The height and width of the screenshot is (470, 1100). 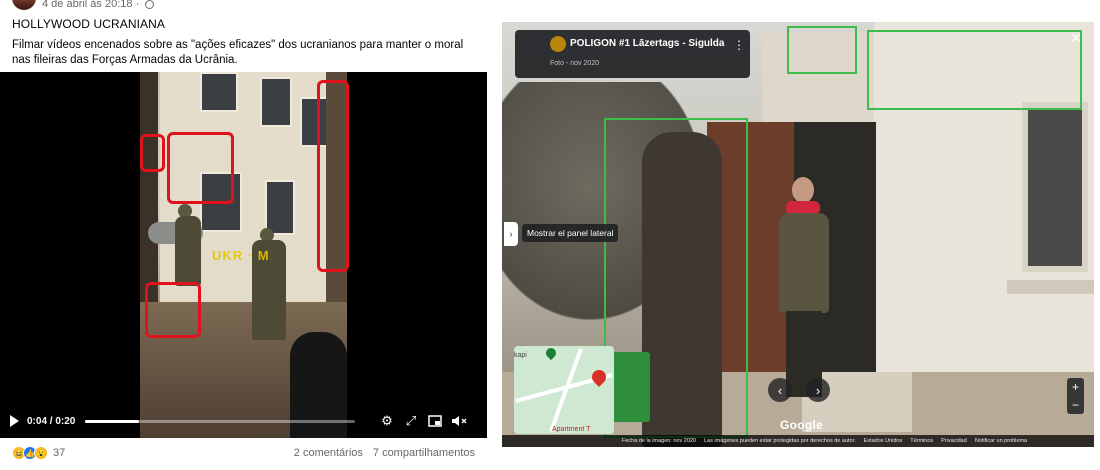 I want to click on image-date: Fecha de la imagen: nov 2020, so click(x=659, y=441).